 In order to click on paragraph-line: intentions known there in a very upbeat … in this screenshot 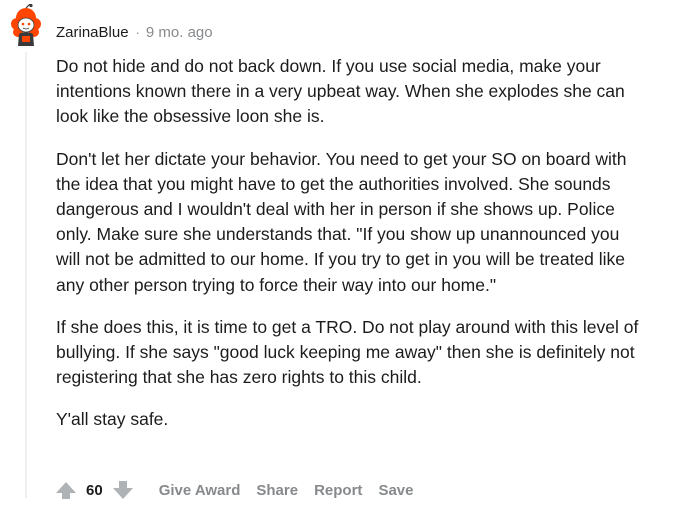, I will do `click(340, 91)`.